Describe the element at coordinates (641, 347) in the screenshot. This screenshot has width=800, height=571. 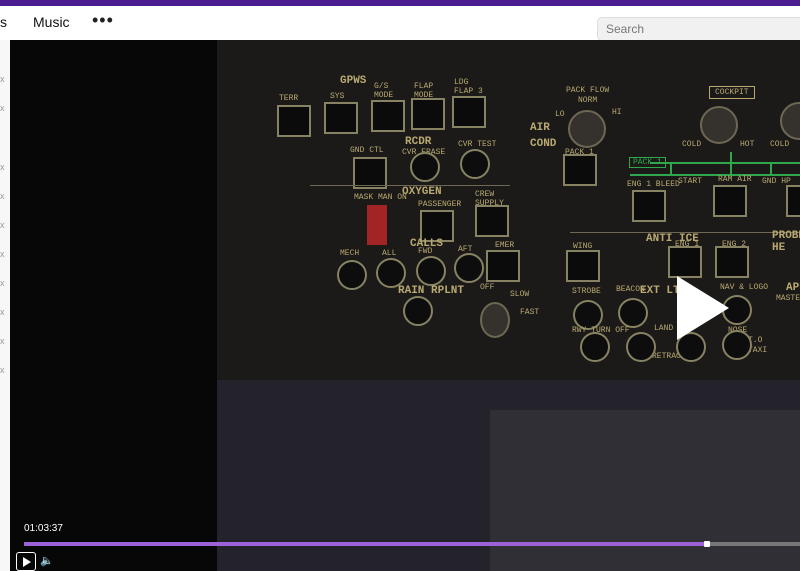
I see `land-left-knob` at that location.